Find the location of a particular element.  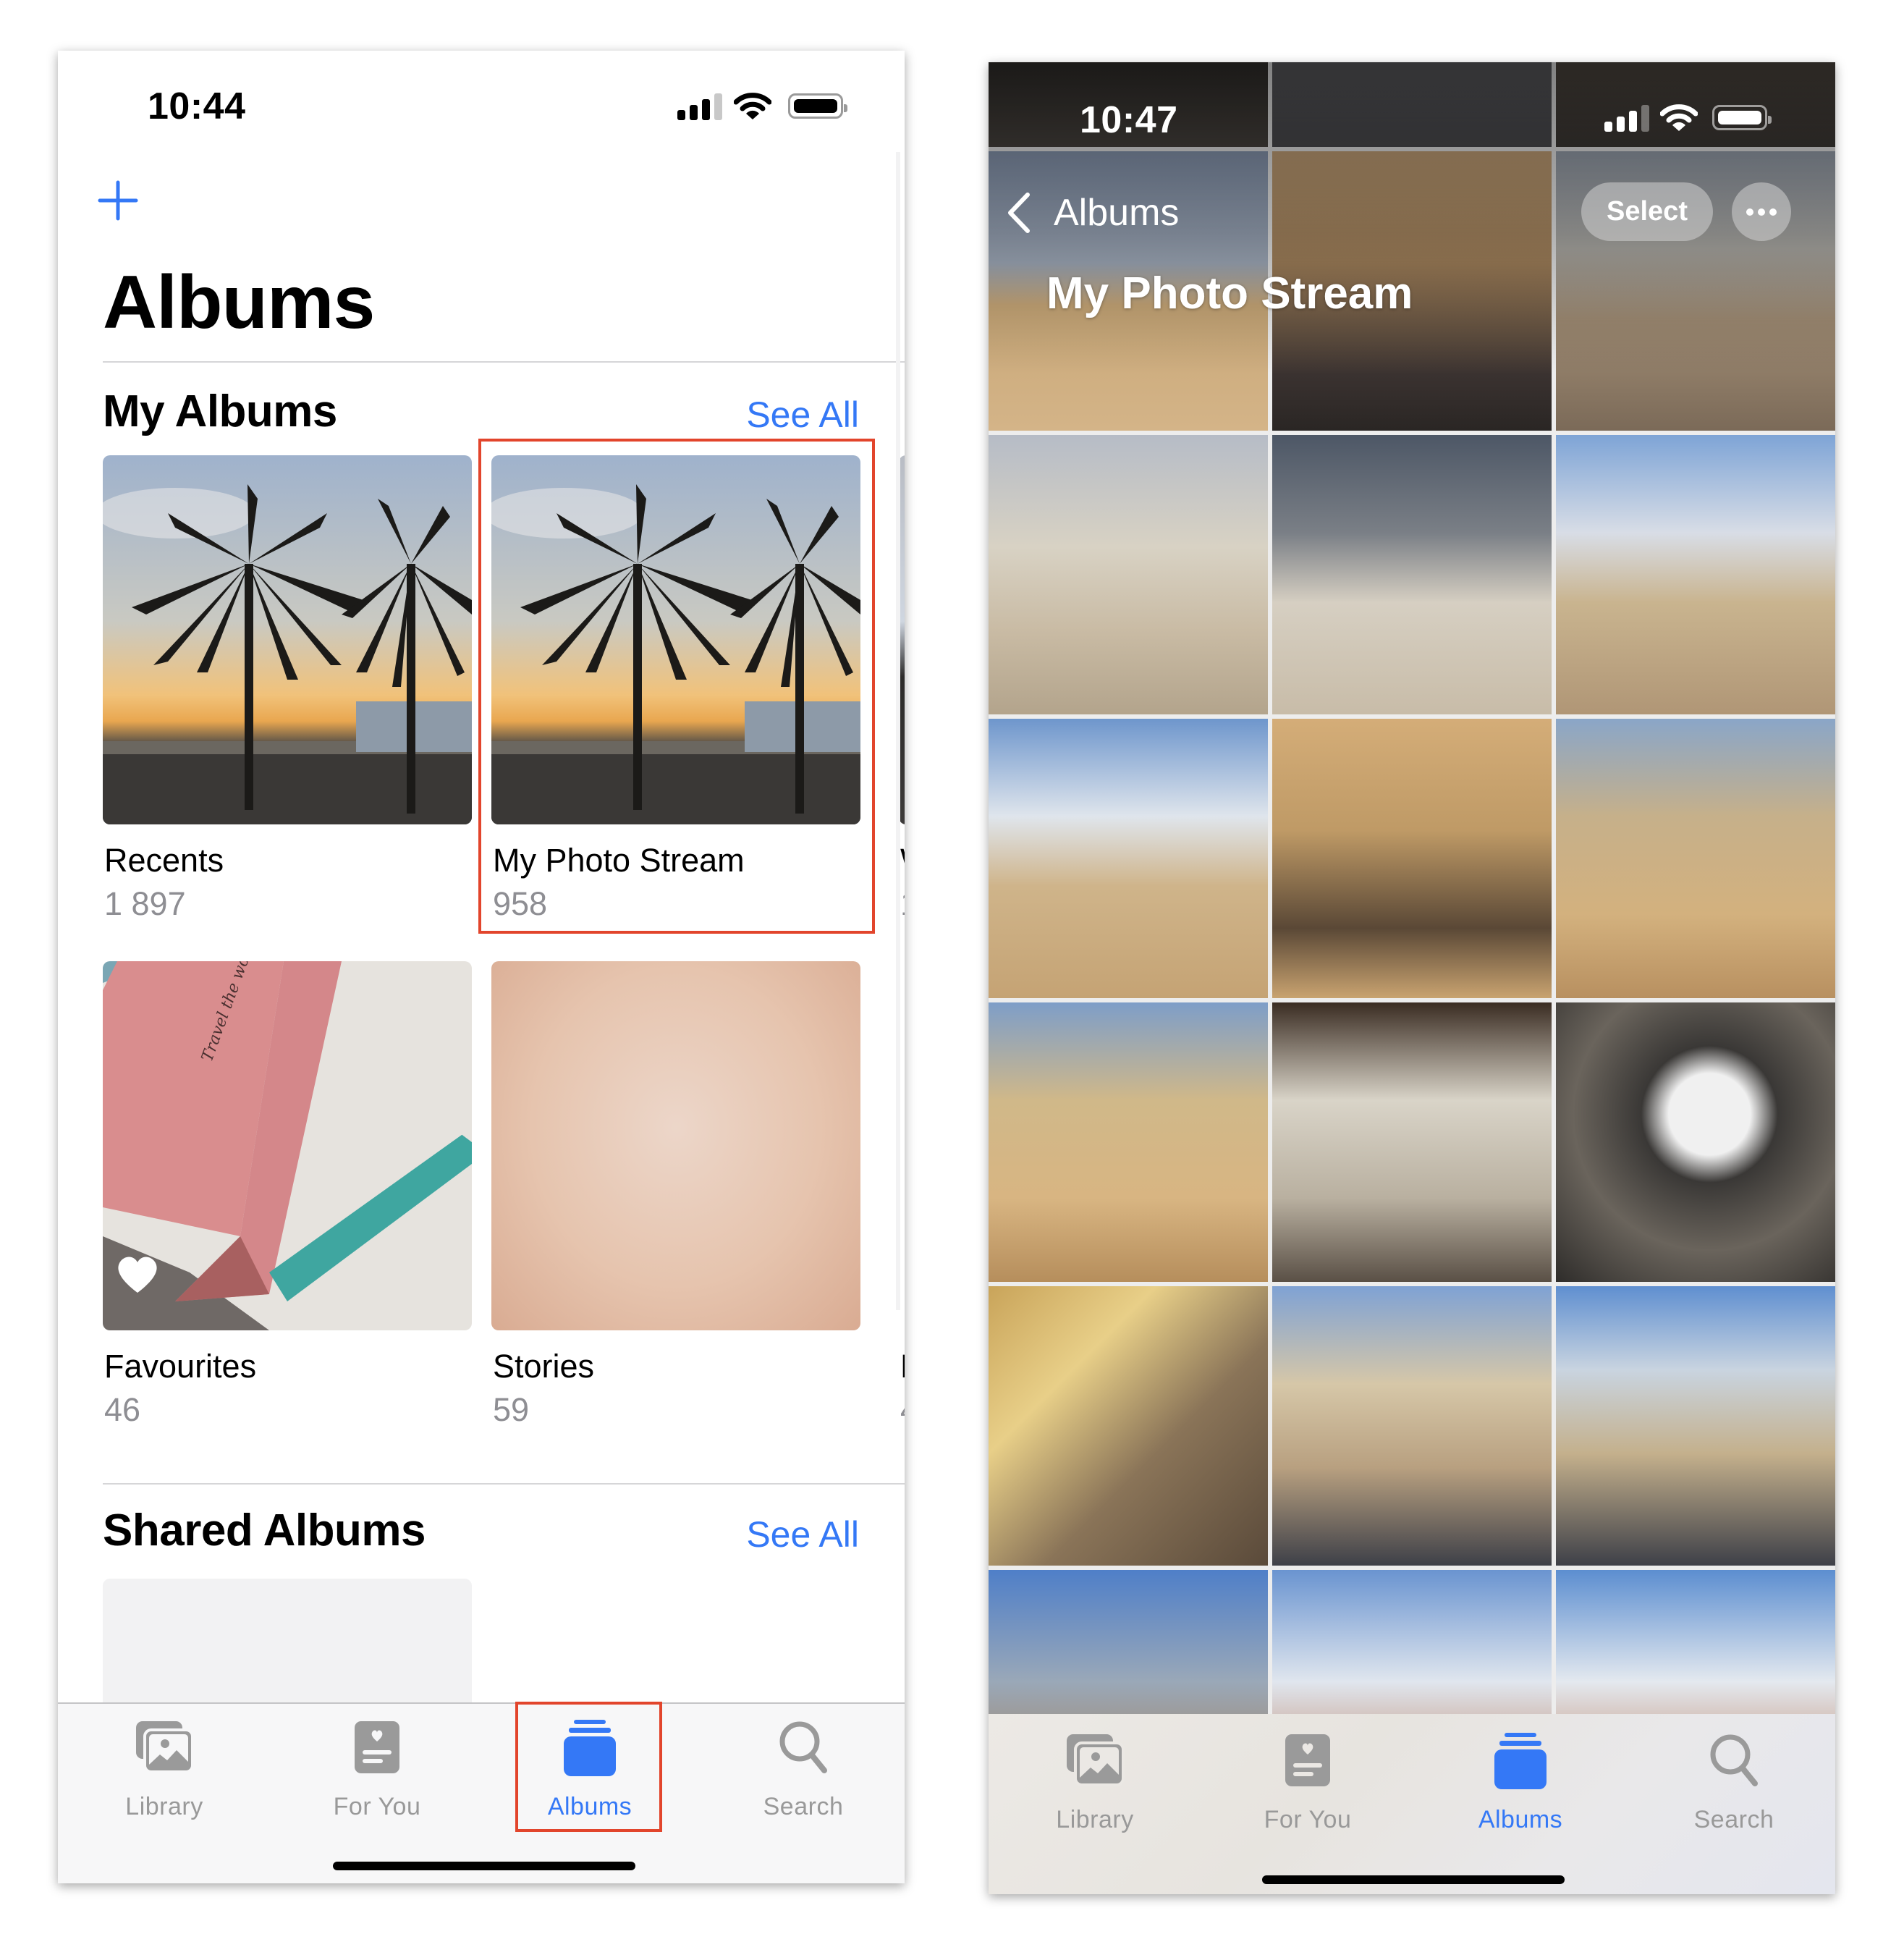

ellipsis-icon is located at coordinates (1761, 212).